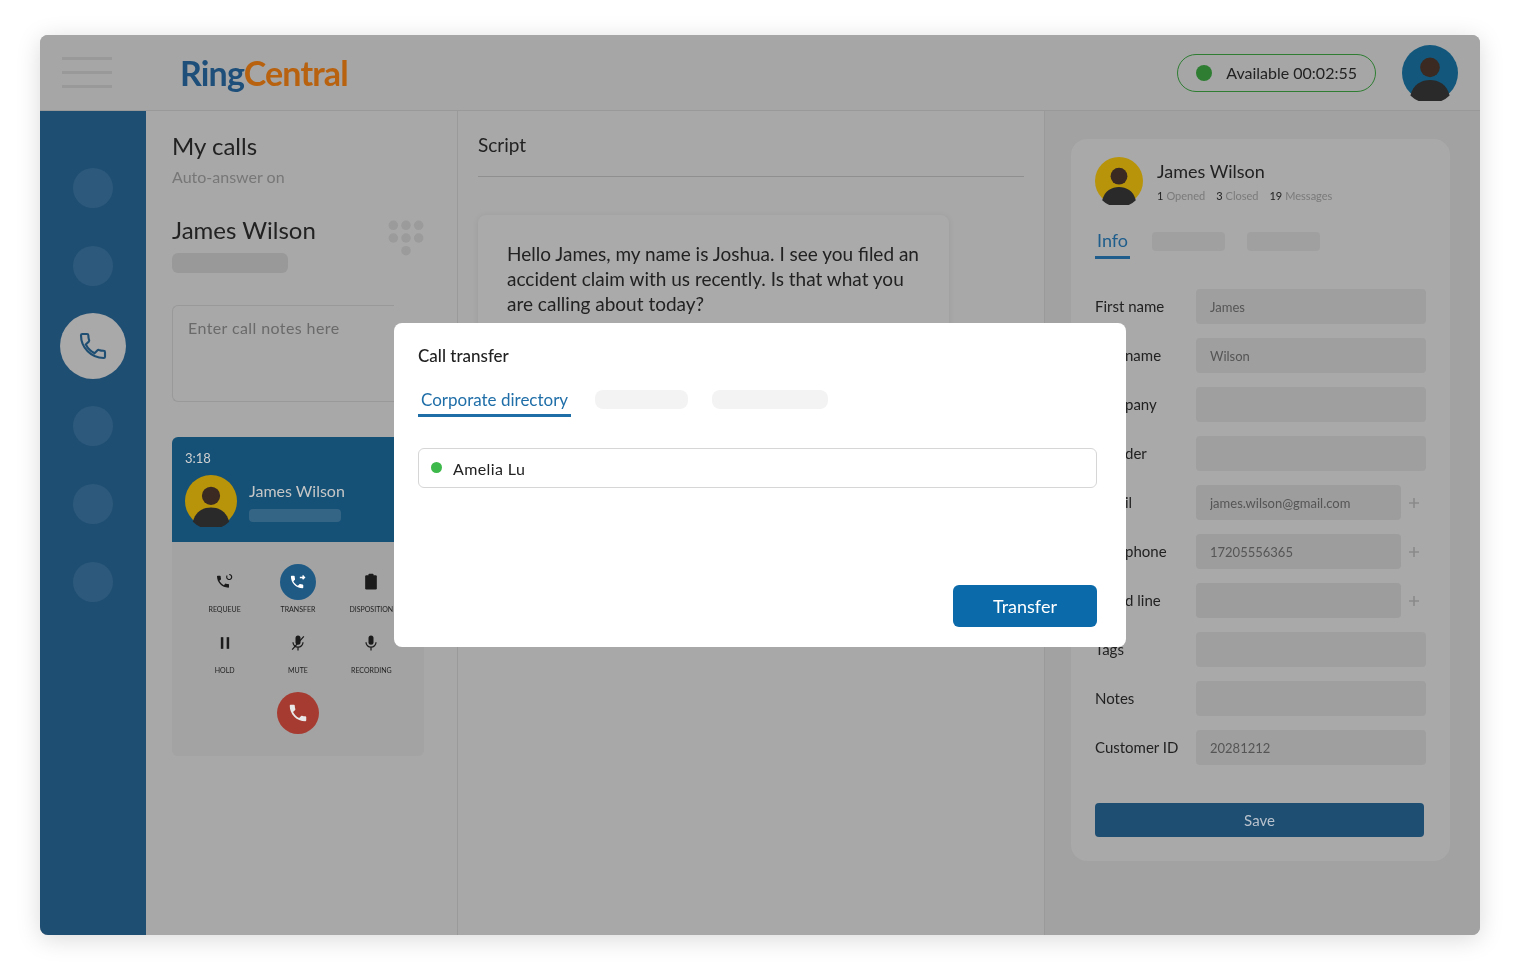 The height and width of the screenshot is (980, 1520). Describe the element at coordinates (1146, 552) in the screenshot. I see `field-label: phone` at that location.